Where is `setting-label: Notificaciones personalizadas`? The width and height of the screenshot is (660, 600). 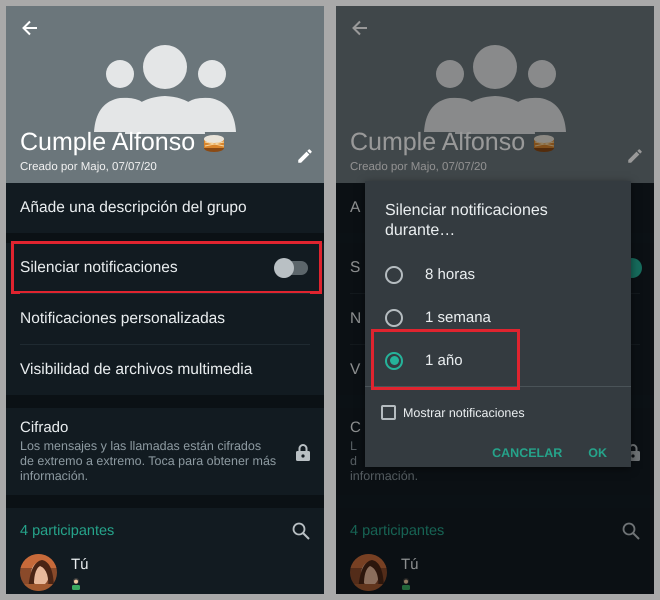
setting-label: Notificaciones personalizadas is located at coordinates (123, 319).